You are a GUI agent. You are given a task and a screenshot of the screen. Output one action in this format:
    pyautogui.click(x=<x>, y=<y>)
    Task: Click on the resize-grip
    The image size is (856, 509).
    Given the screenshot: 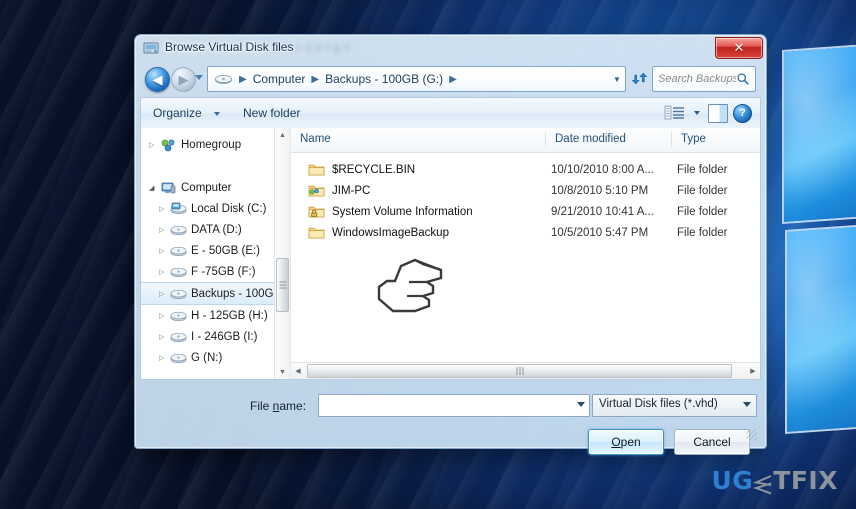 What is the action you would take?
    pyautogui.click(x=751, y=434)
    